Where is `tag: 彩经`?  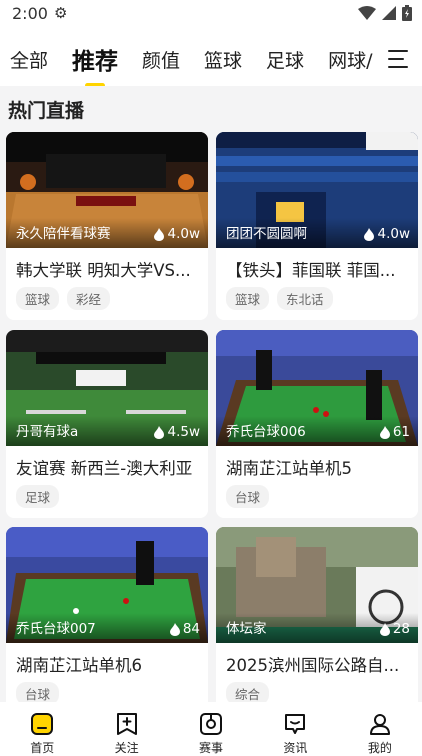 tag: 彩经 is located at coordinates (89, 298).